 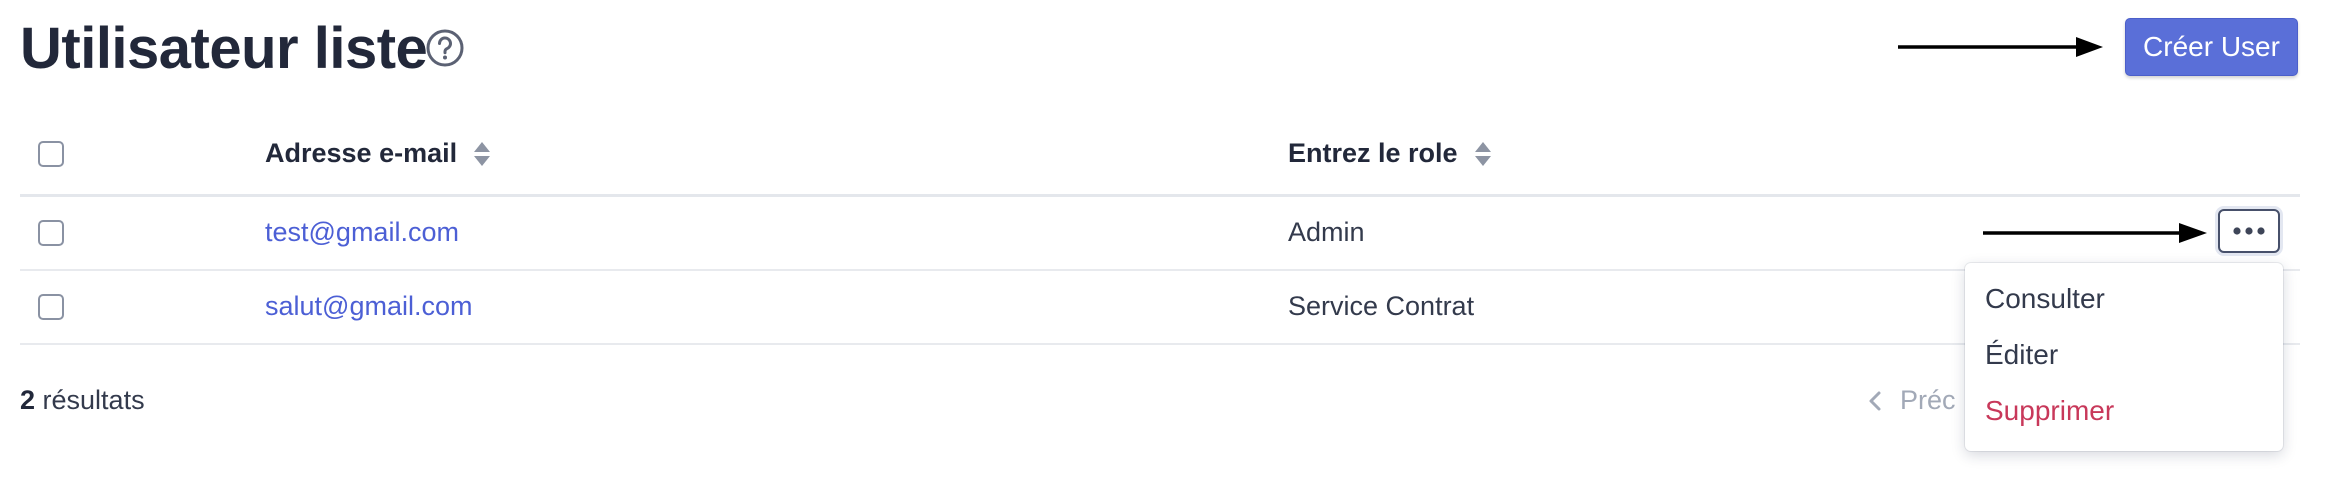 I want to click on previous-page-label: Préc, so click(x=1928, y=400).